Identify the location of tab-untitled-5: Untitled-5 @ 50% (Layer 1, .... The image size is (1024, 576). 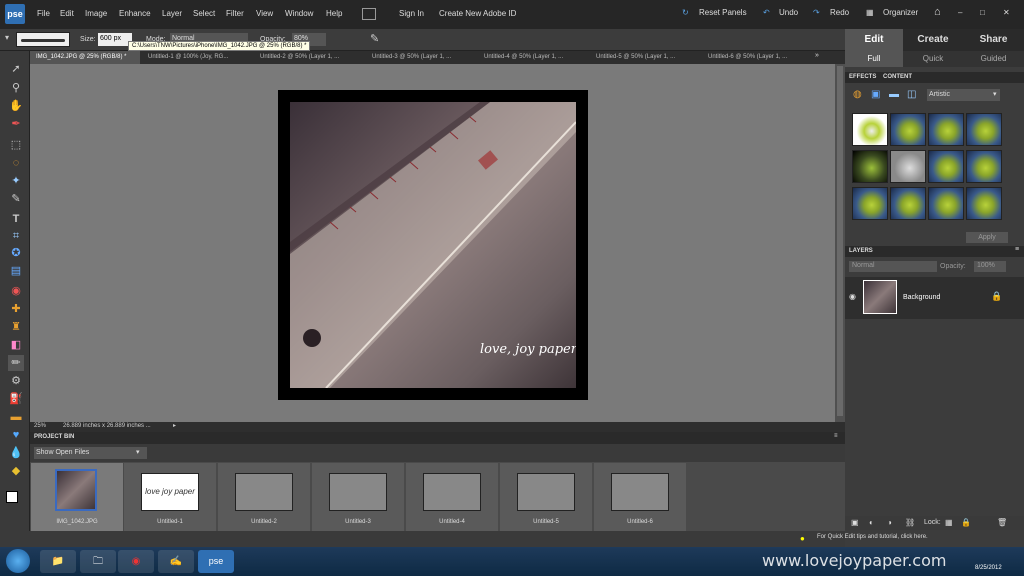
(645, 57).